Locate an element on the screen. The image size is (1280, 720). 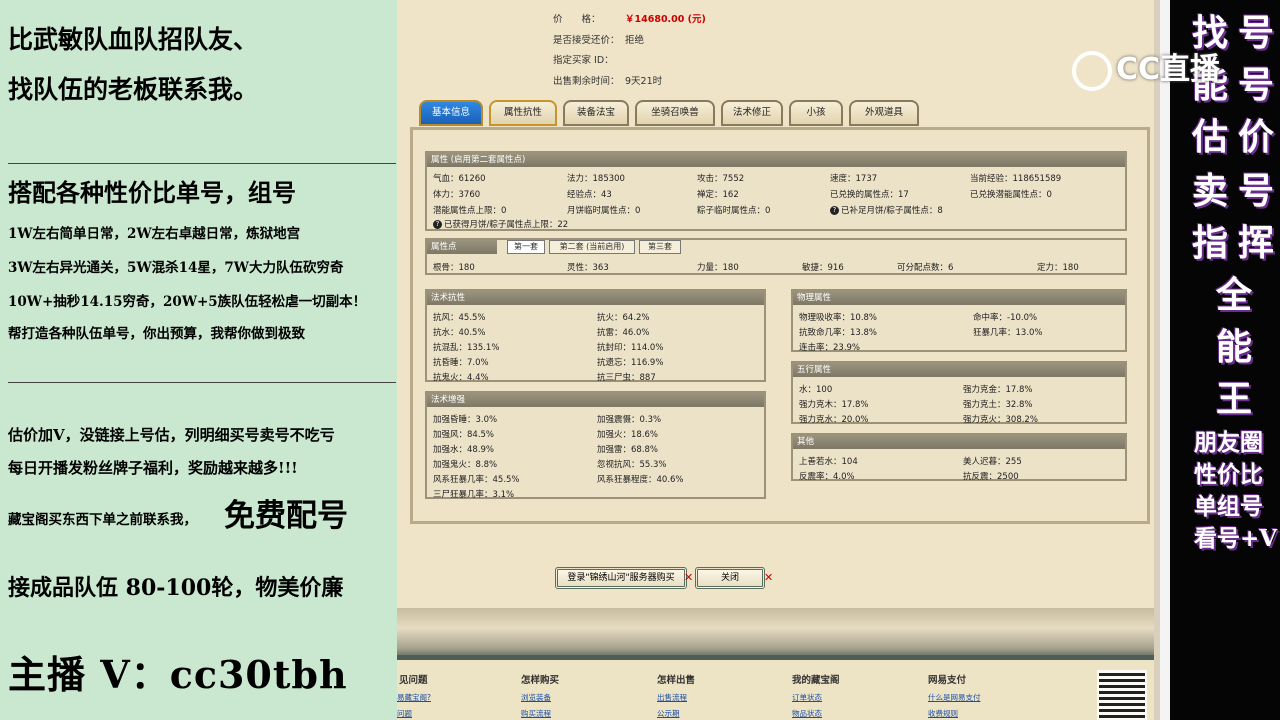
tab-equipment: 装备法宝 is located at coordinates (596, 113).